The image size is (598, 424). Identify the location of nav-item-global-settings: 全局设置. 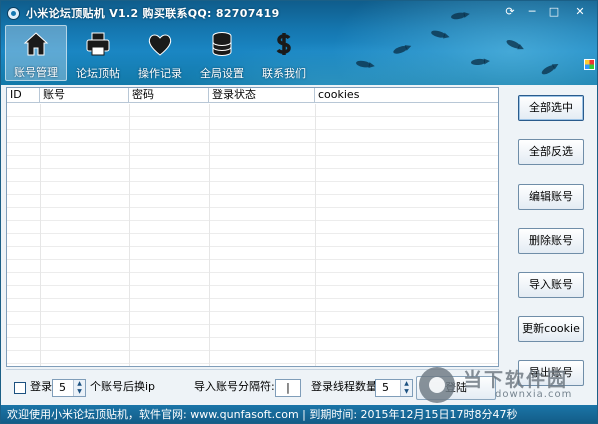
(222, 53).